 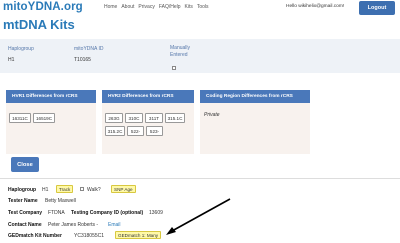 I want to click on arrow-line, so click(x=201, y=215).